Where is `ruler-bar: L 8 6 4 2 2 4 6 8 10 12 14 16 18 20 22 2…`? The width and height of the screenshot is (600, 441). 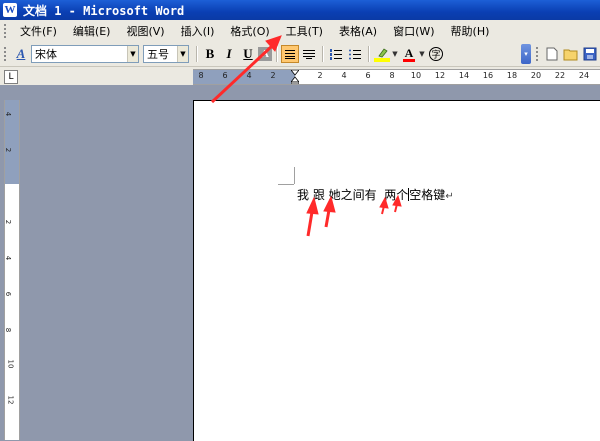
ruler-bar: L 8 6 4 2 2 4 6 8 10 12 14 16 18 20 22 2… is located at coordinates (300, 76).